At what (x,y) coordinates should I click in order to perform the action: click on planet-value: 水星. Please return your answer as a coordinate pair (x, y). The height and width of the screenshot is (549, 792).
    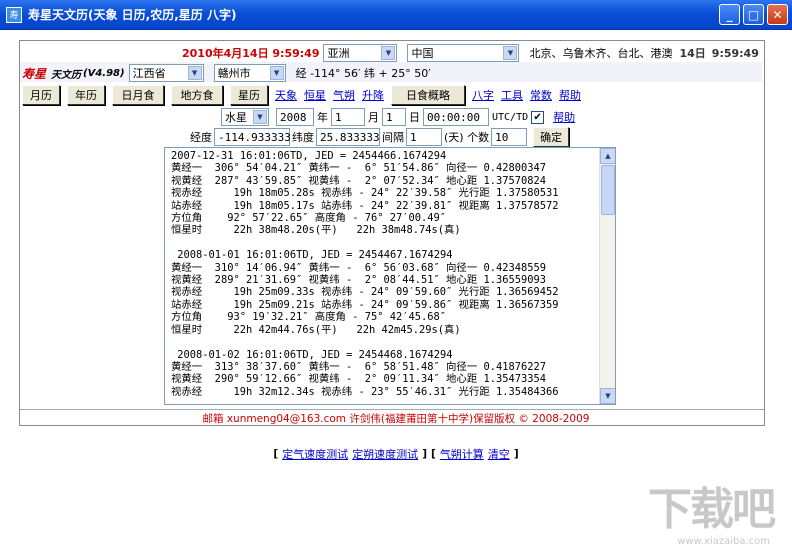
    Looking at the image, I should click on (236, 117).